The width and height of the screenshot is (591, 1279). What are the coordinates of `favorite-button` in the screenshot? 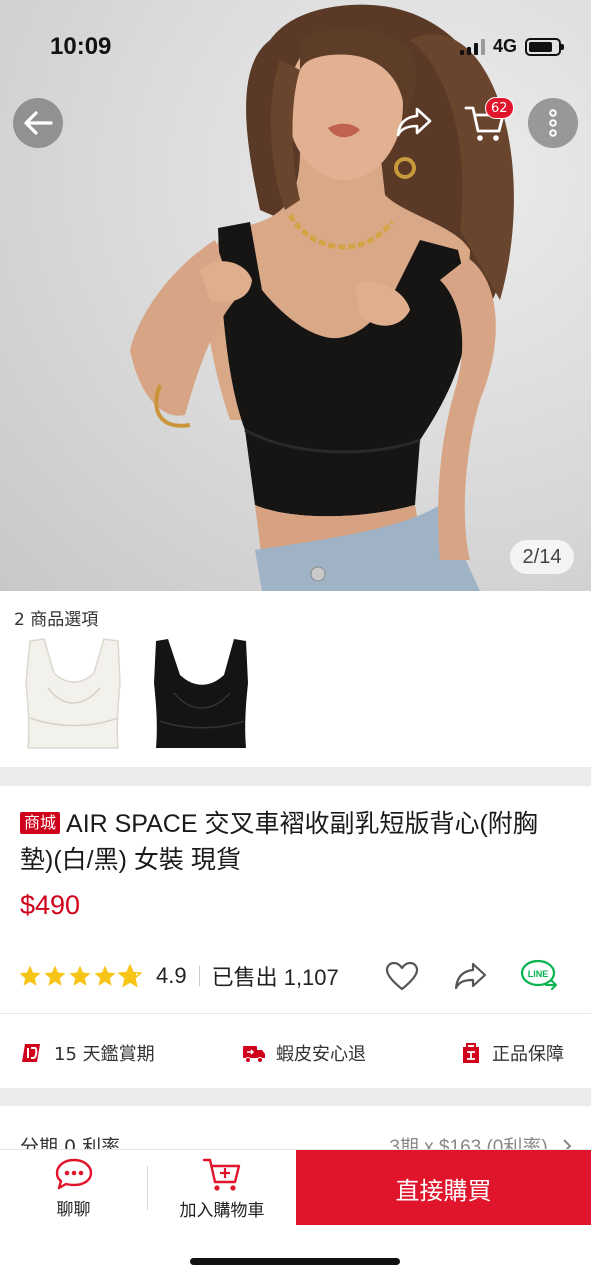 It's located at (402, 976).